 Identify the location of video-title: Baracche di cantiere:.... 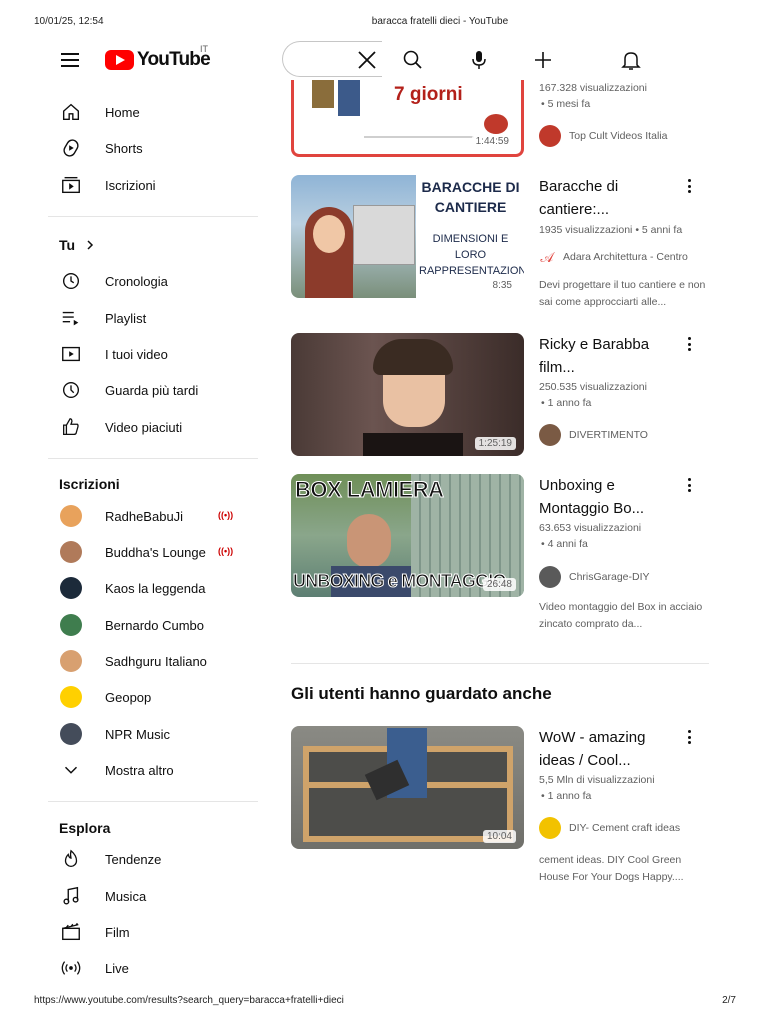
(606, 198).